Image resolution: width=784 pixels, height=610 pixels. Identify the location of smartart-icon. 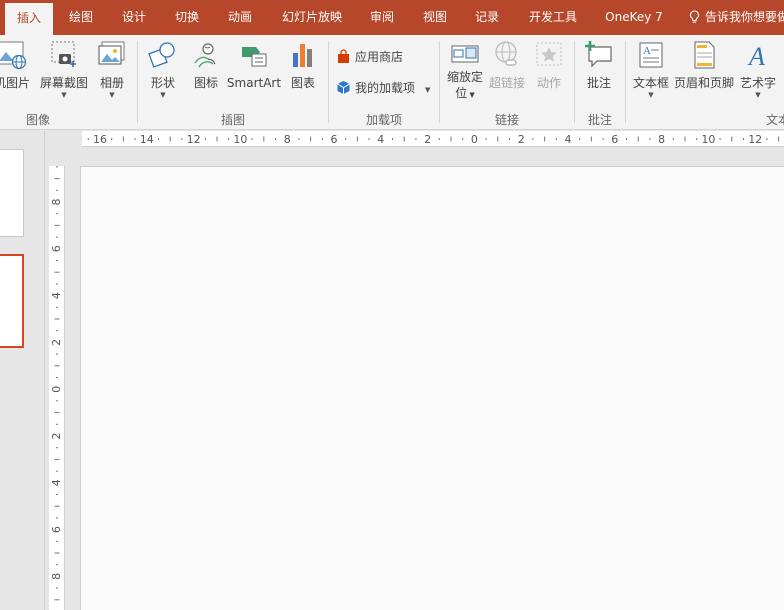
(254, 57).